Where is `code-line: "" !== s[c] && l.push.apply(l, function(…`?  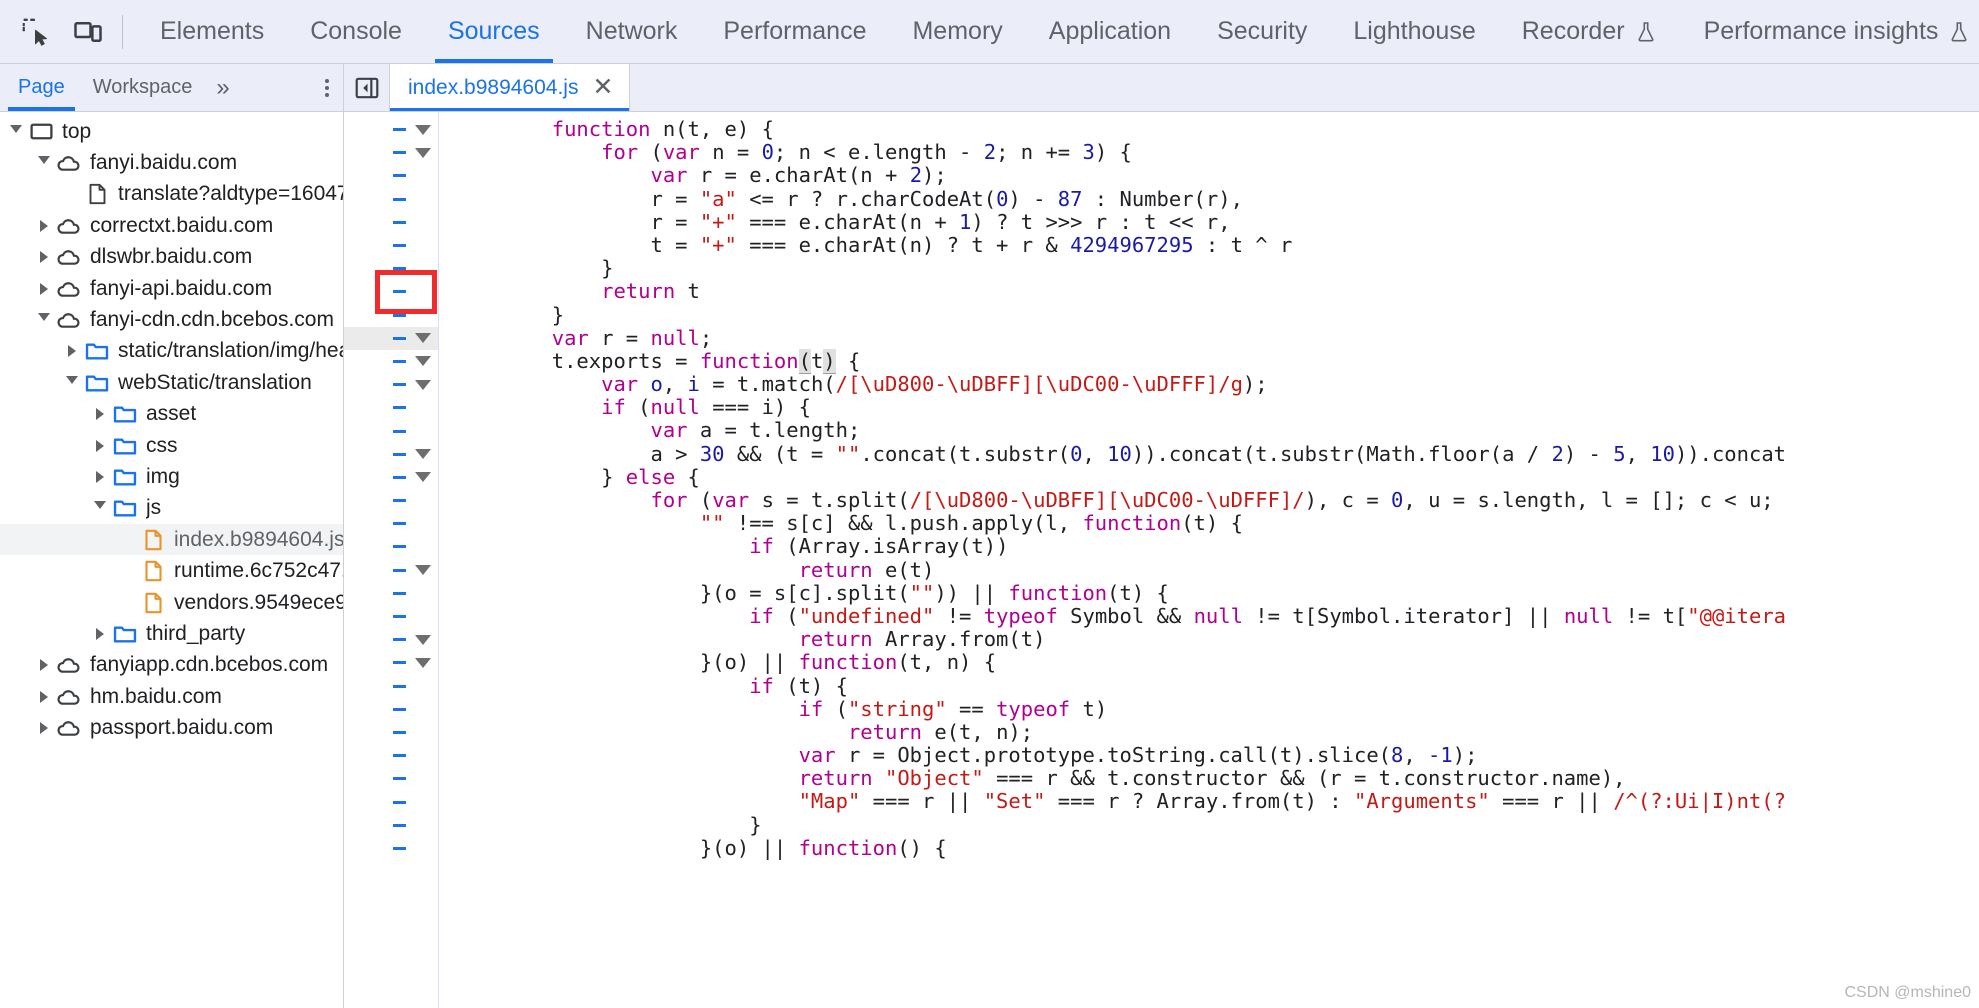 code-line: "" !== s[c] && l.push.apply(l, function(… is located at coordinates (1209, 523).